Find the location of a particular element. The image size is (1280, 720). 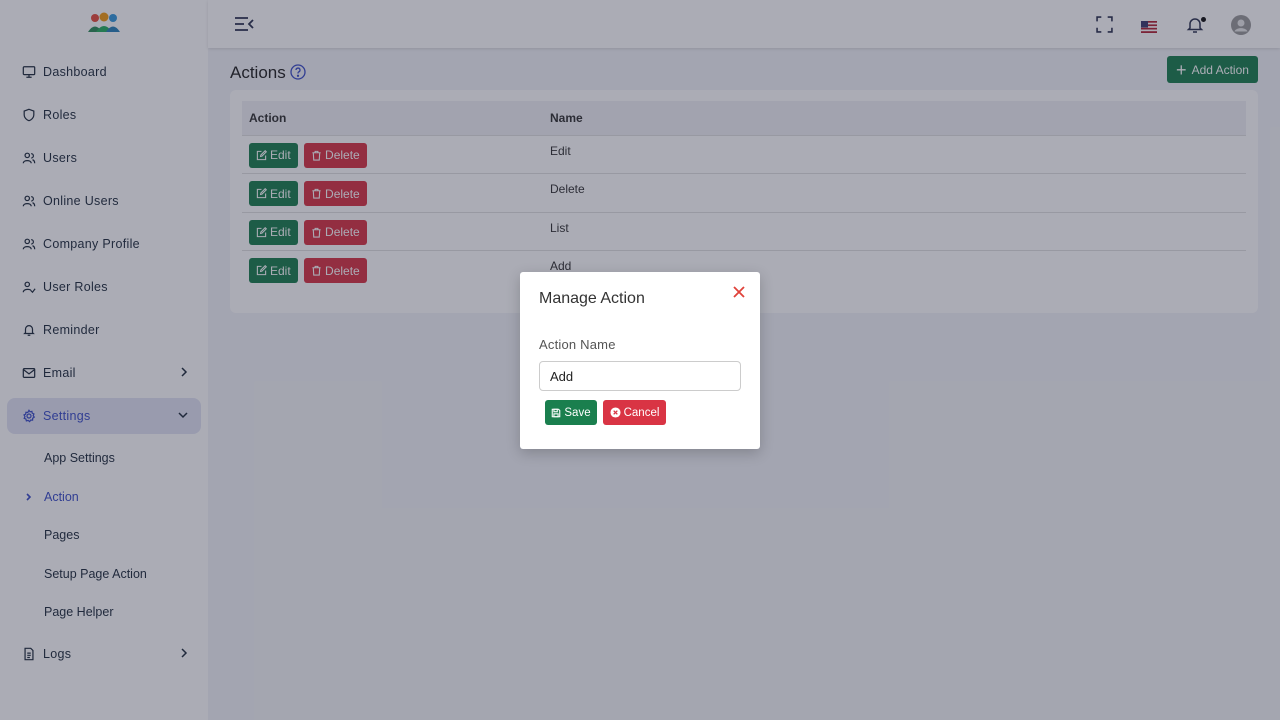

cancel-circle-icon is located at coordinates (615, 412).